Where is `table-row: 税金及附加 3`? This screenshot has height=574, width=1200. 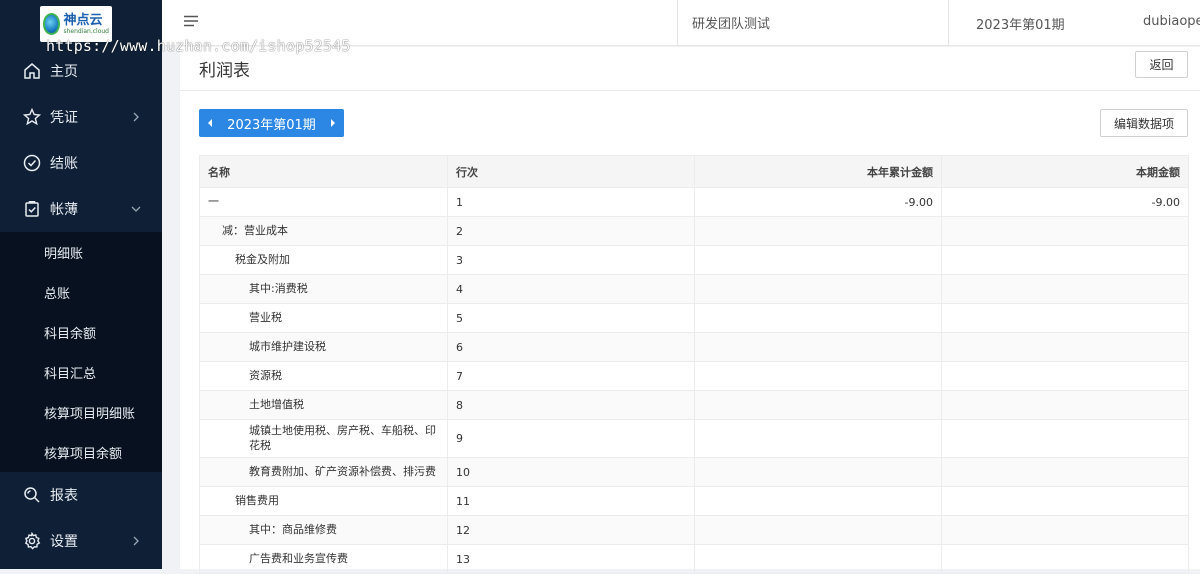
table-row: 税金及附加 3 is located at coordinates (694, 260).